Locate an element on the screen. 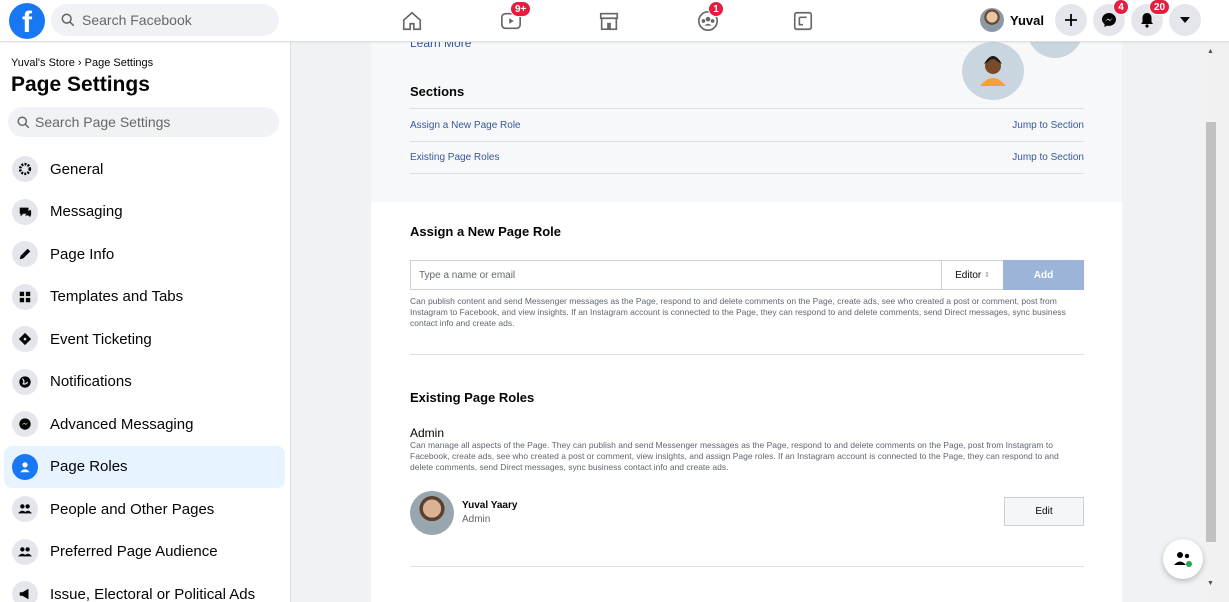 The width and height of the screenshot is (1229, 602). sections-title: Sections is located at coordinates (437, 91).